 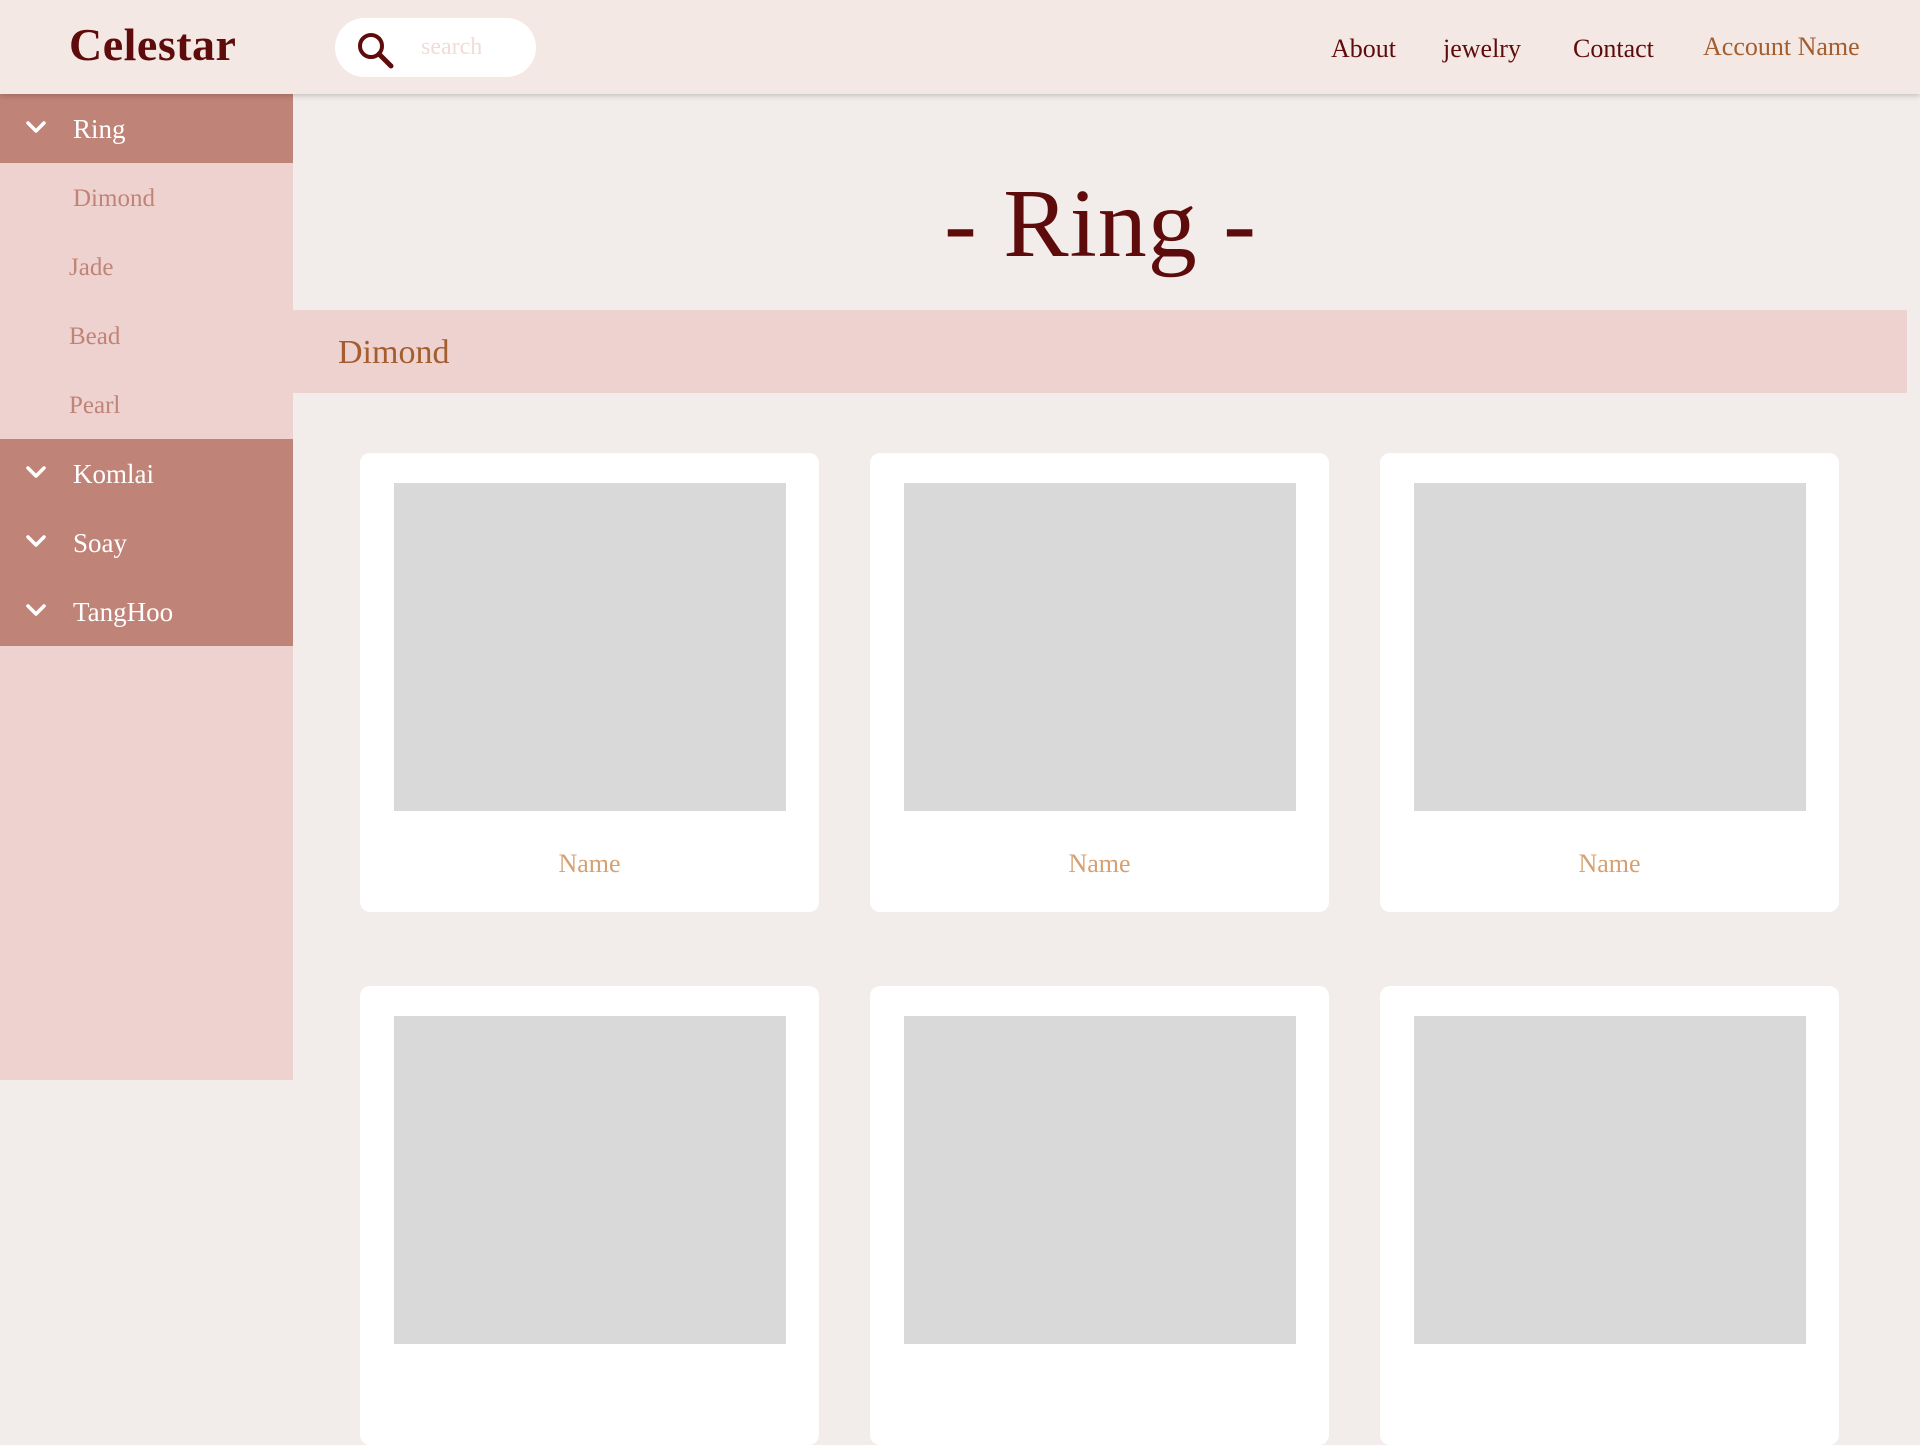 I want to click on sidebar-item-label: Dimond, so click(x=114, y=198).